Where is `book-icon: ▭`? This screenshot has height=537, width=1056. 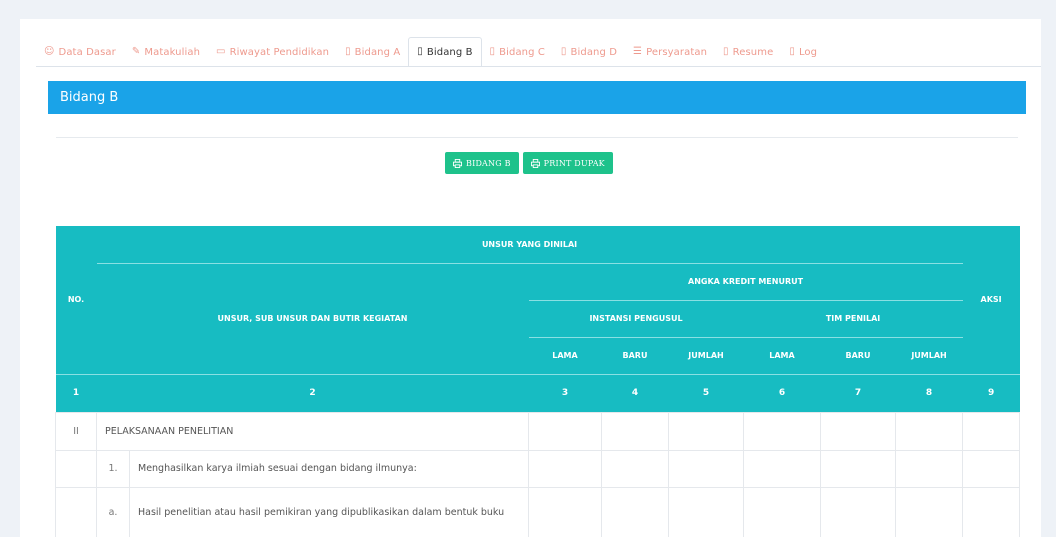 book-icon: ▭ is located at coordinates (221, 51).